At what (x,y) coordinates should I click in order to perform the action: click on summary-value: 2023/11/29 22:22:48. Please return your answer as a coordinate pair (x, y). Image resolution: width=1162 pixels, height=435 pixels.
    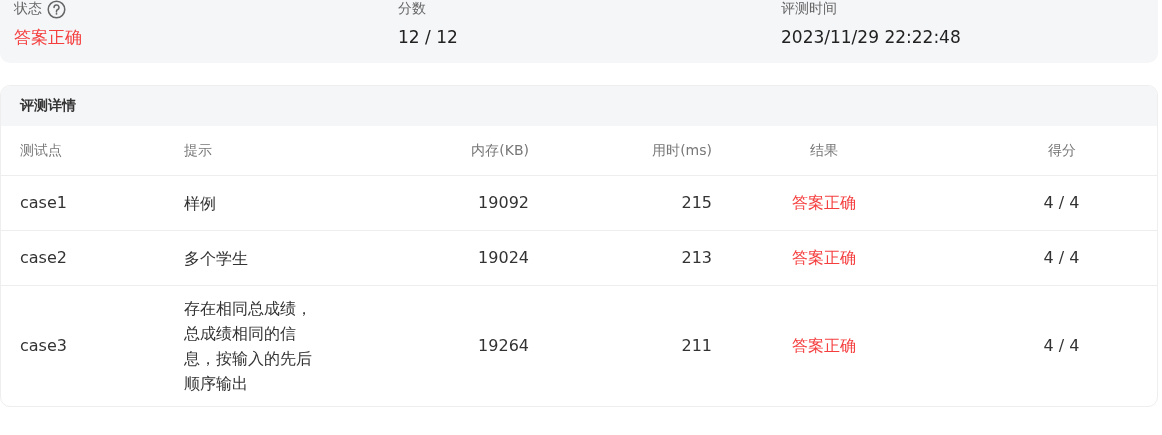
    Looking at the image, I should click on (871, 37).